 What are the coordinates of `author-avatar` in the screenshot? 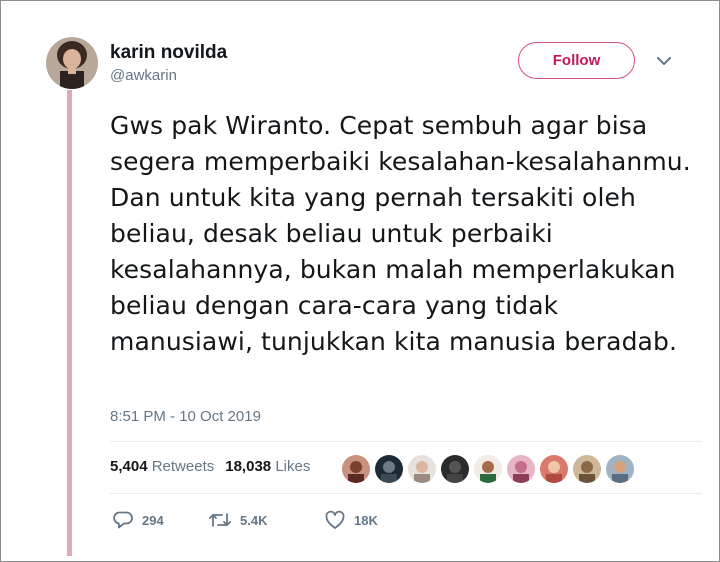 It's located at (72, 63).